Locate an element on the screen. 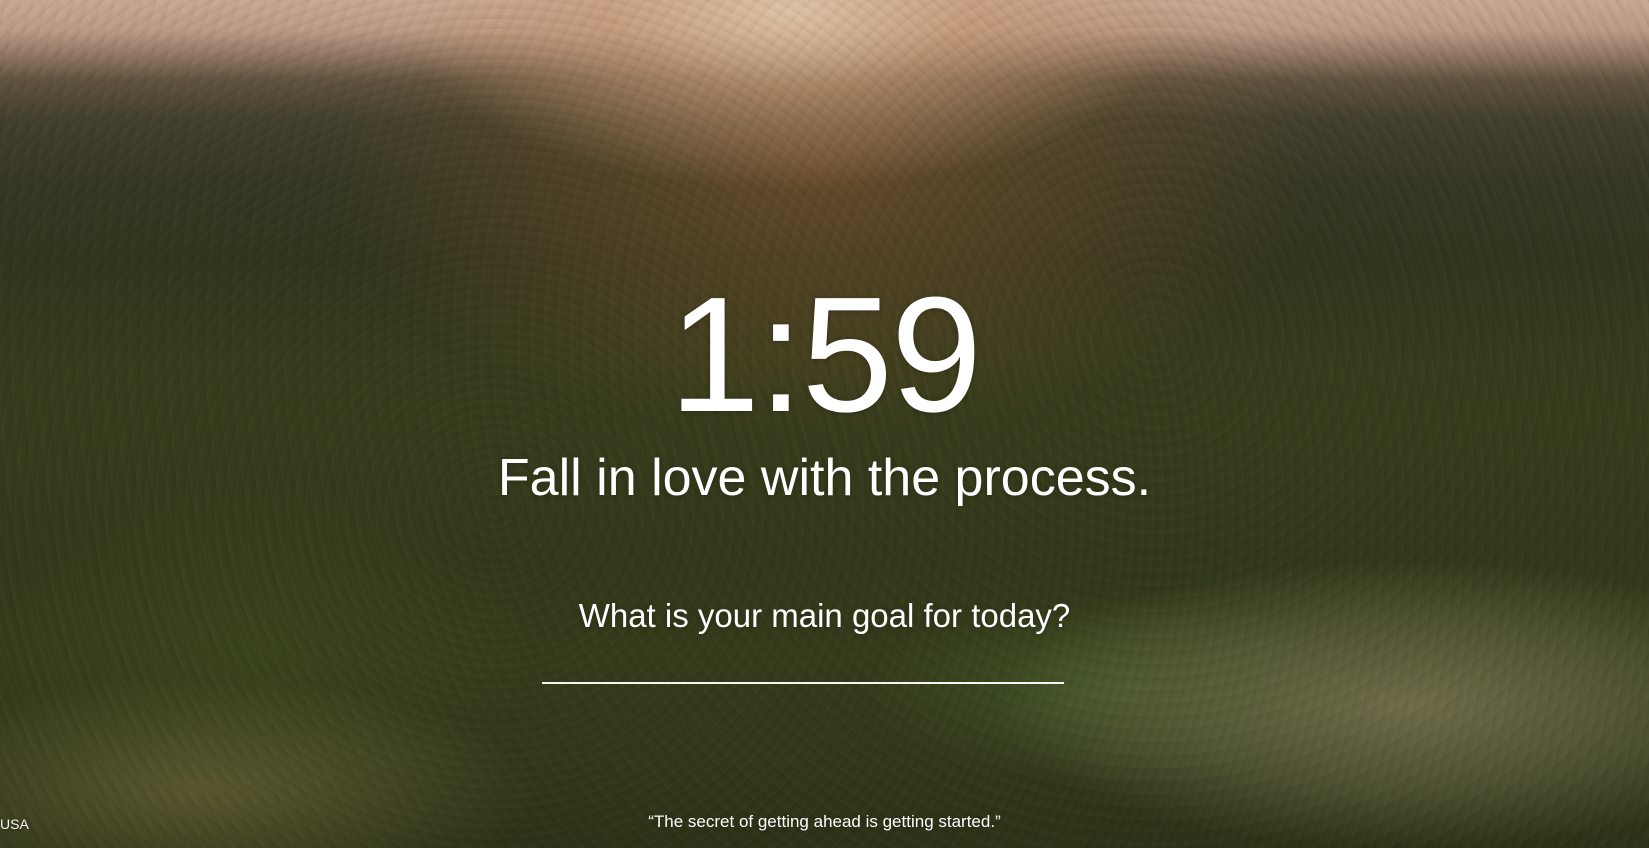 Image resolution: width=1649 pixels, height=848 pixels. focus-input is located at coordinates (803, 666).